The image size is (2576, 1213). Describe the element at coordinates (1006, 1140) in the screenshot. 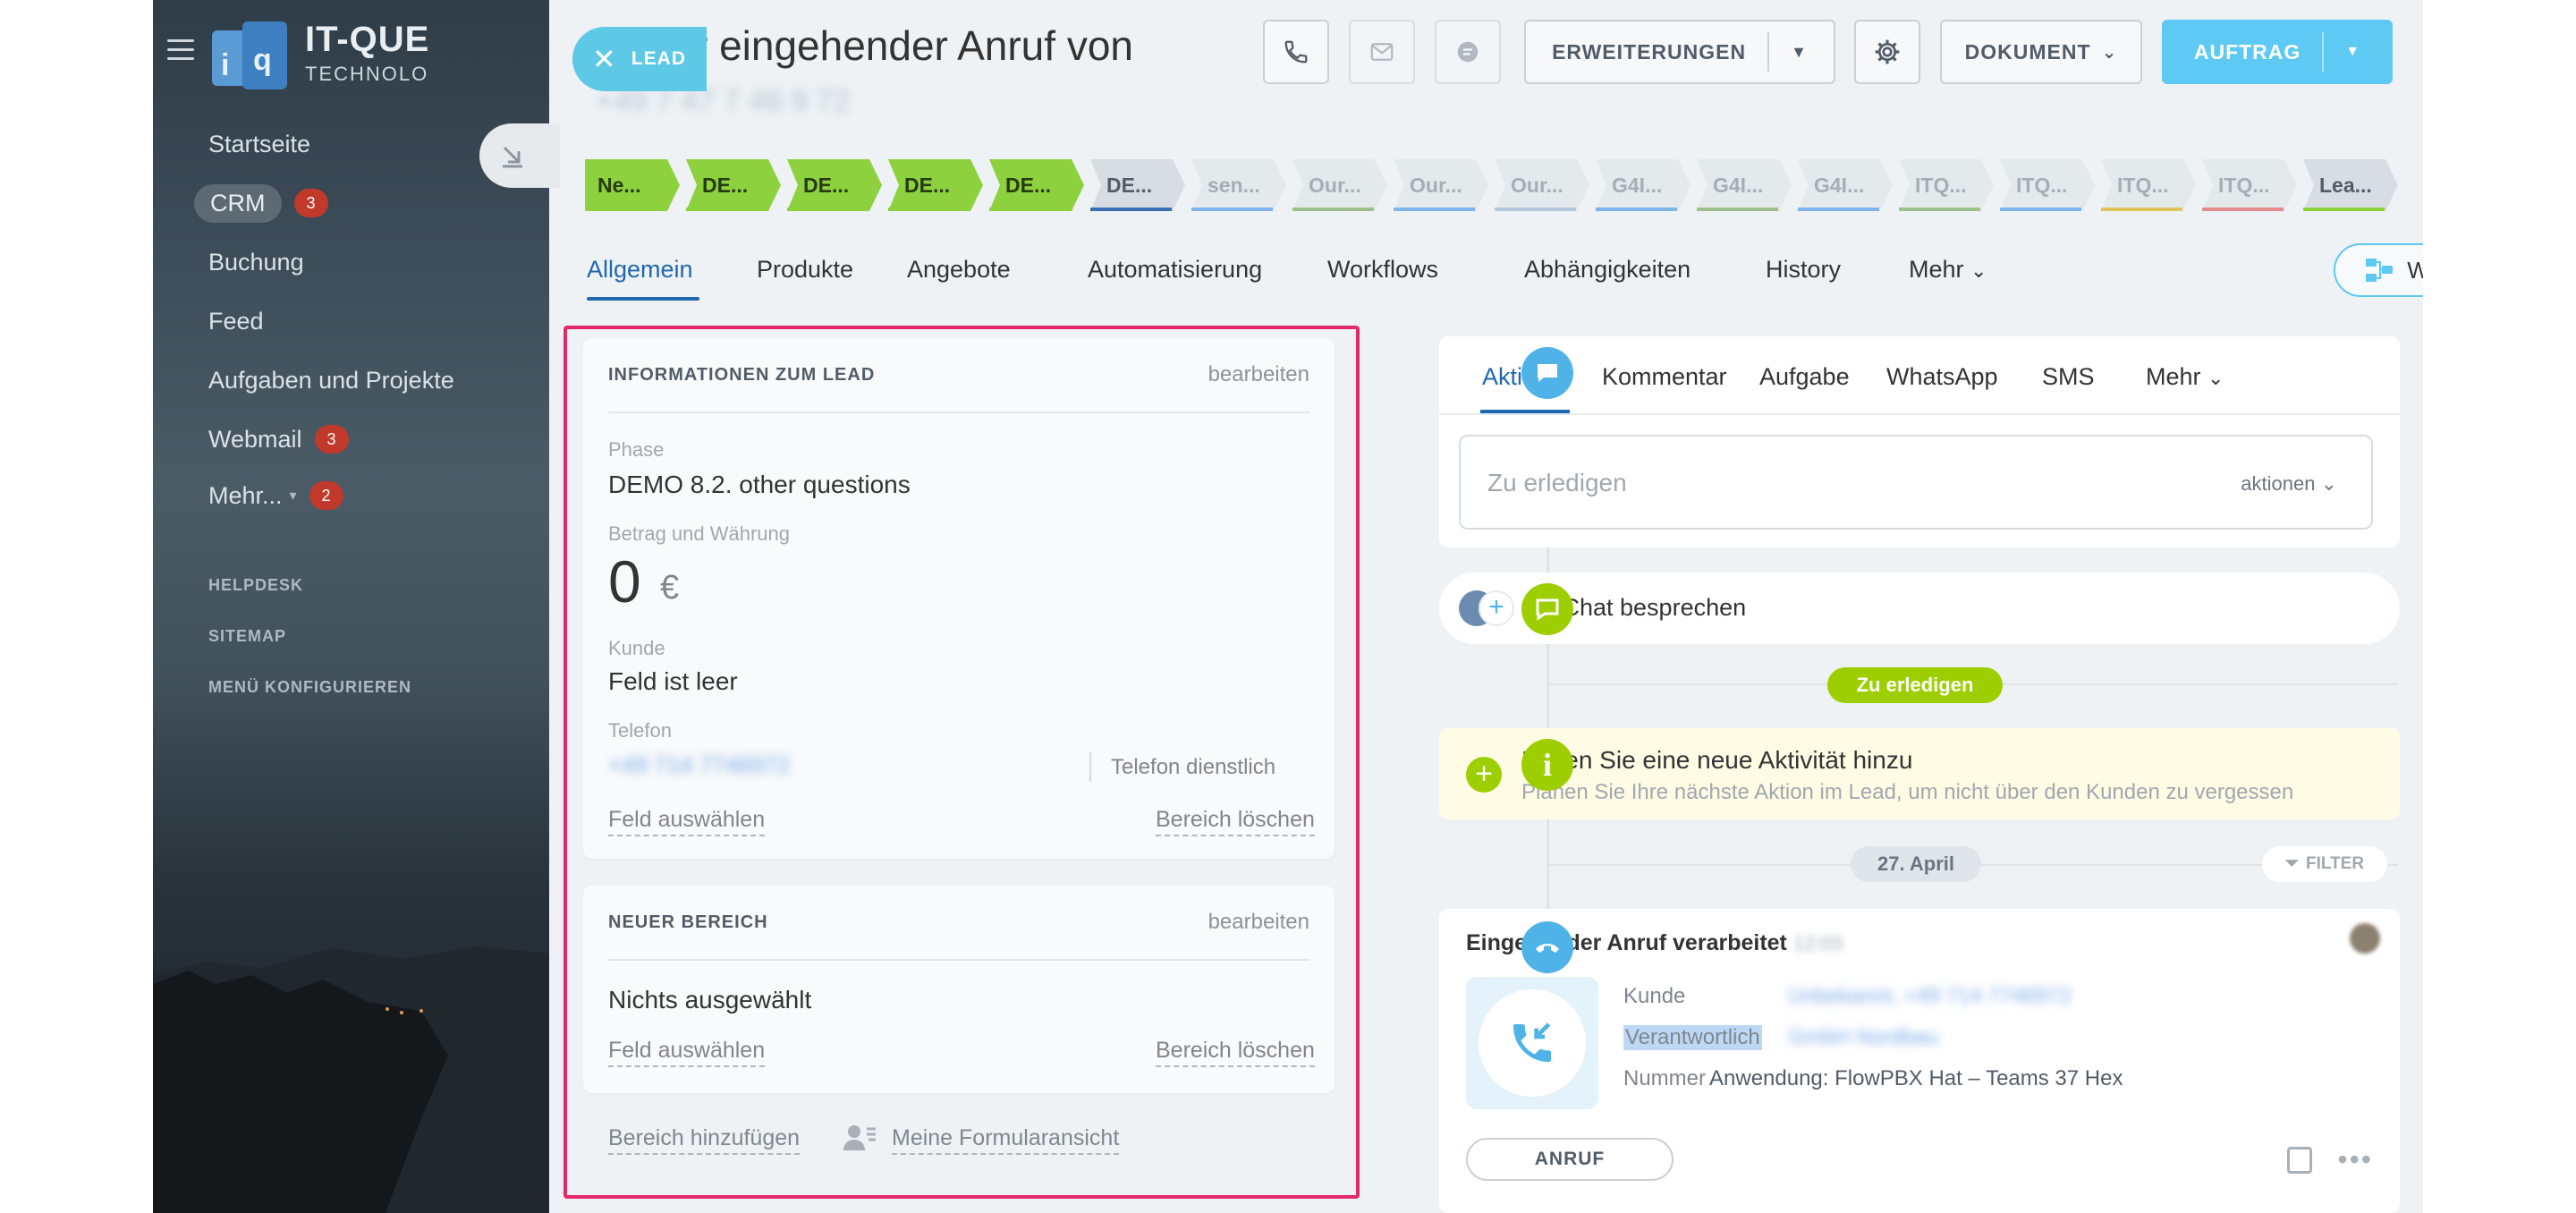

I see `my-form-view-link: Meine Formularansicht` at that location.